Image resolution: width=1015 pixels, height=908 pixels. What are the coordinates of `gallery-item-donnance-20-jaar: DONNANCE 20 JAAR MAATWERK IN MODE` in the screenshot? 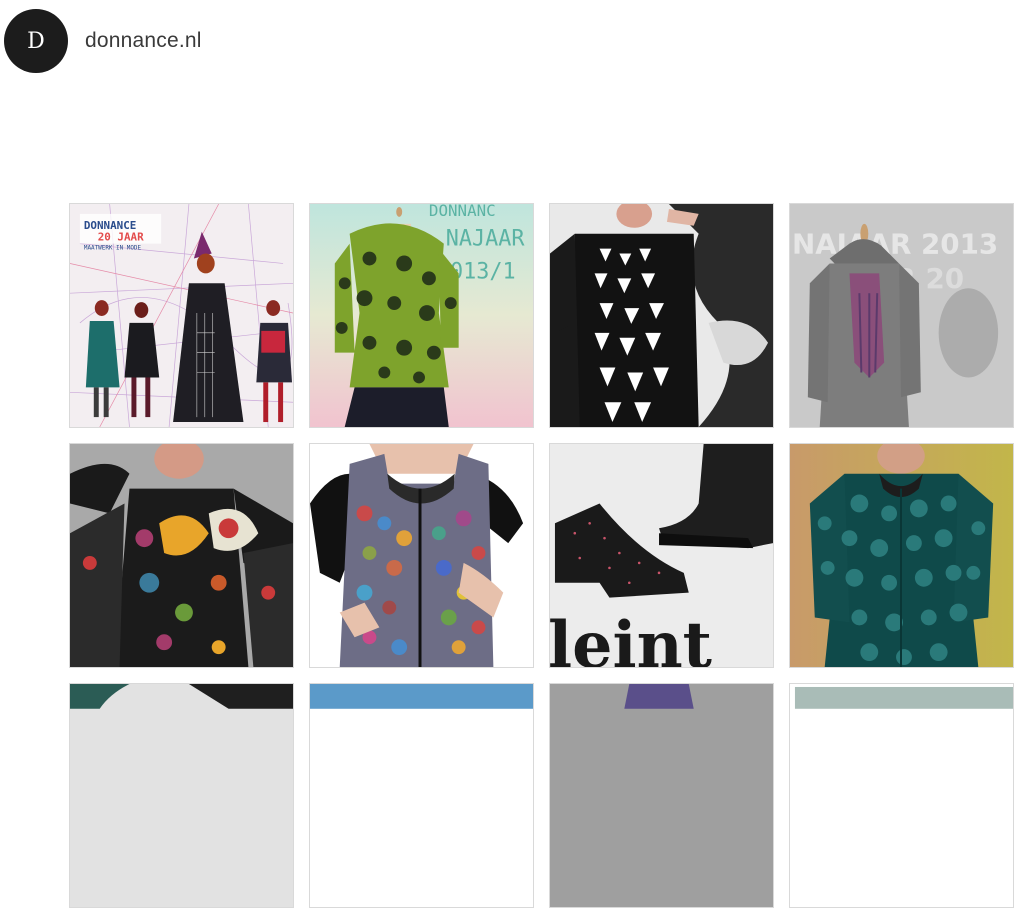 It's located at (181, 315).